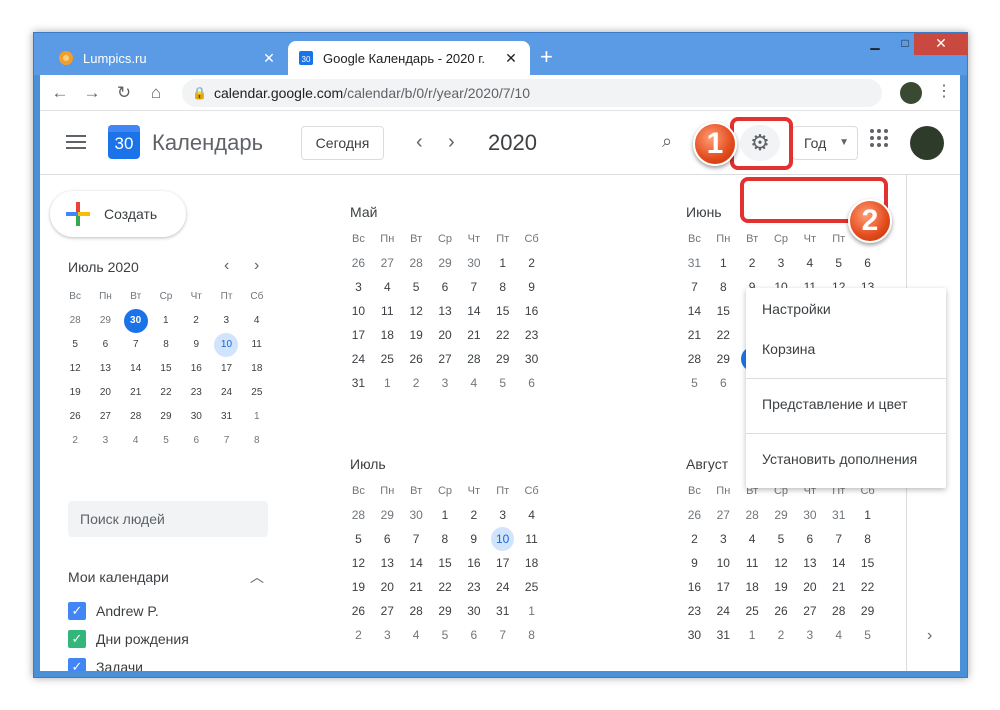 The height and width of the screenshot is (710, 1000). What do you see at coordinates (105, 393) in the screenshot?
I see `day-cell: 20` at bounding box center [105, 393].